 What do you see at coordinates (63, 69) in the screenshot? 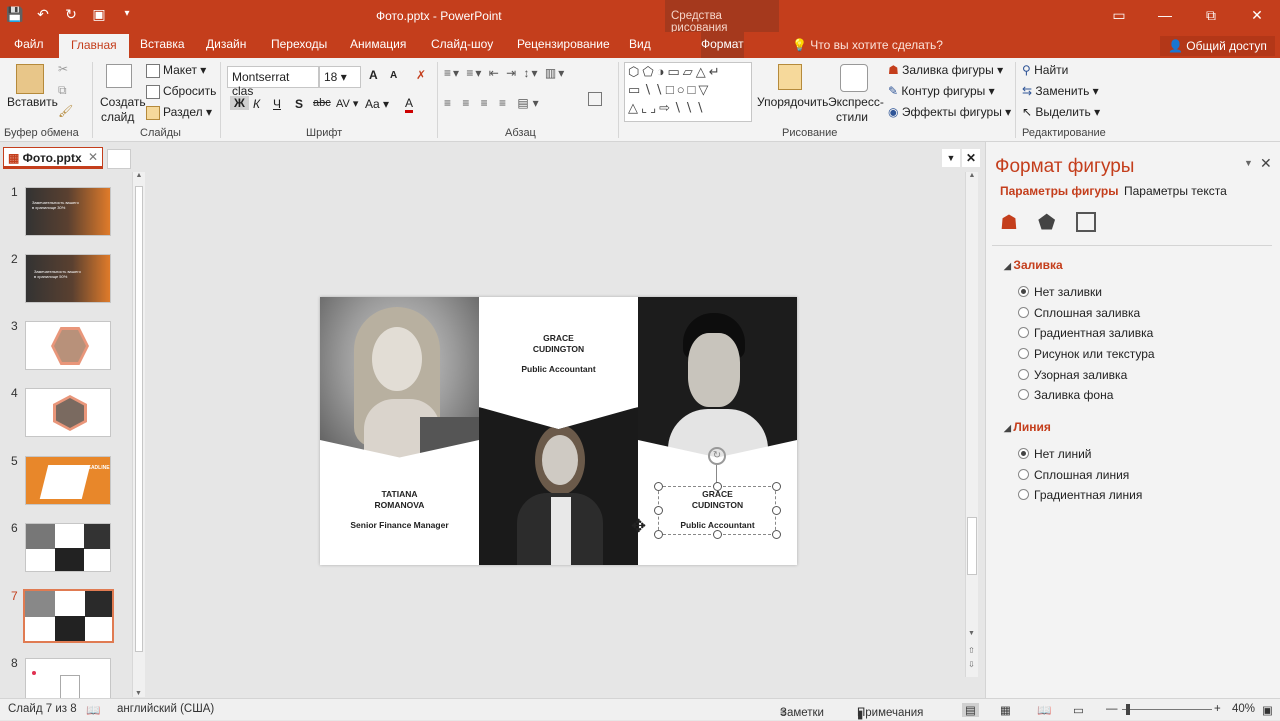
I see `cut-icon: ✂` at bounding box center [63, 69].